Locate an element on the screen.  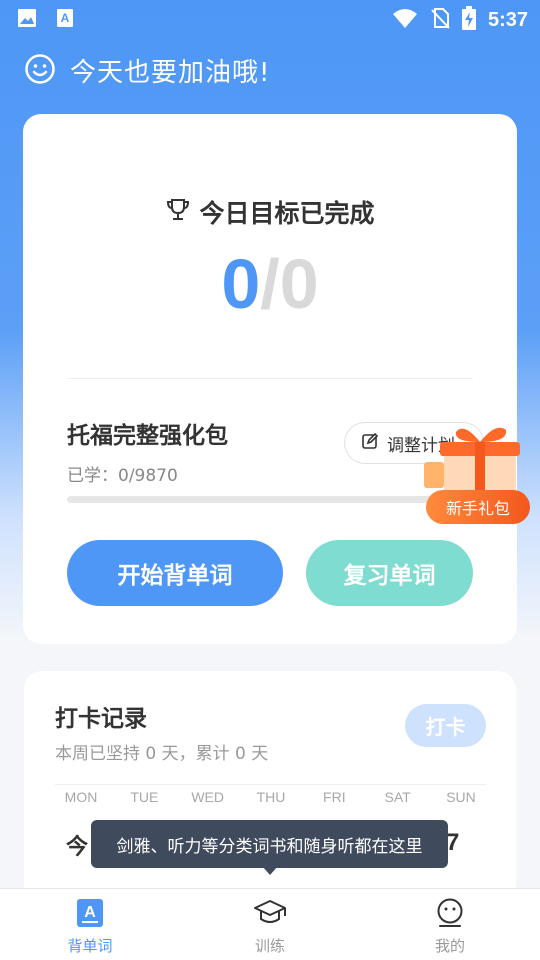
graduation-cap-icon is located at coordinates (270, 915).